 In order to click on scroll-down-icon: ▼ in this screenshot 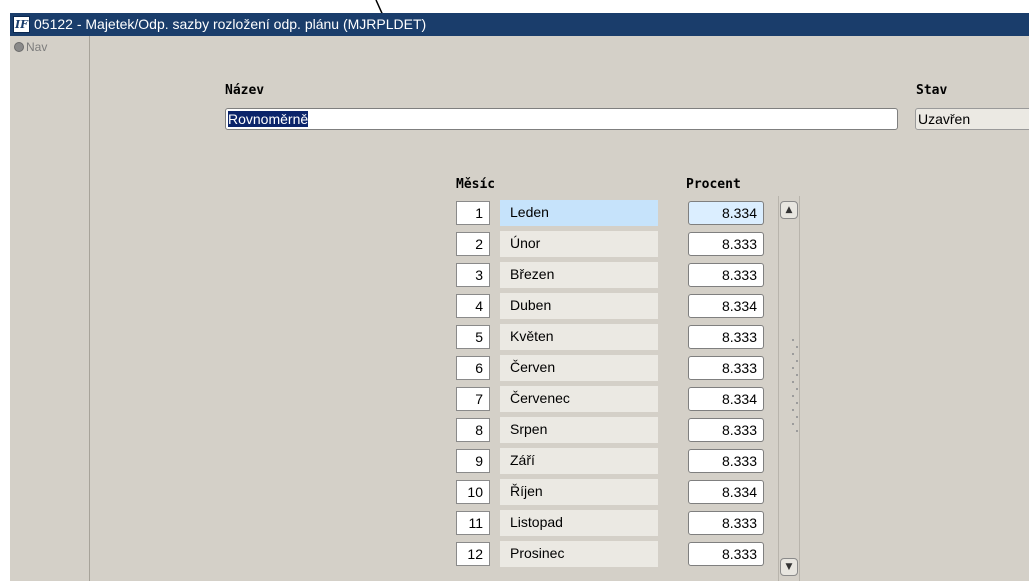, I will do `click(789, 567)`.